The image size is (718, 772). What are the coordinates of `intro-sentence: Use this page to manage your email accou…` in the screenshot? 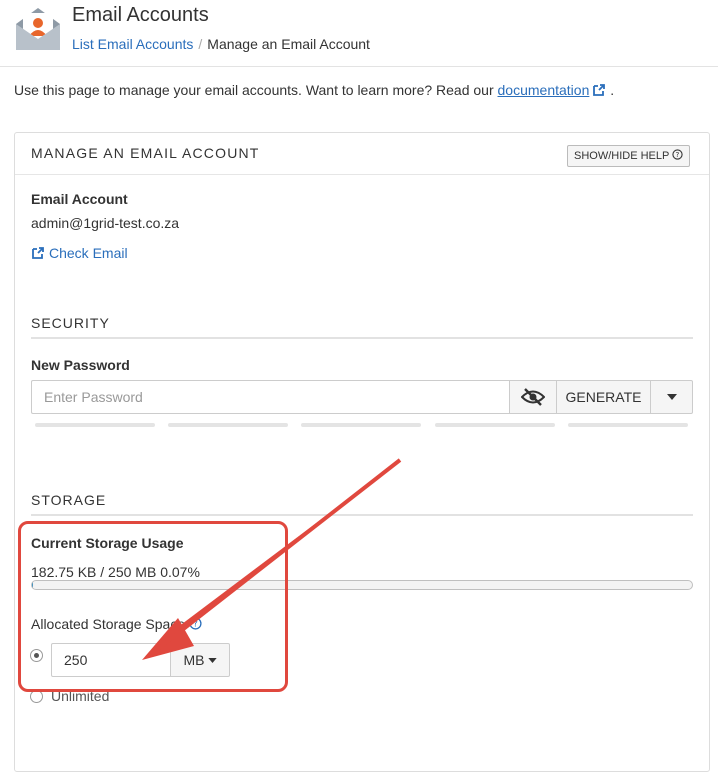 It's located at (256, 90).